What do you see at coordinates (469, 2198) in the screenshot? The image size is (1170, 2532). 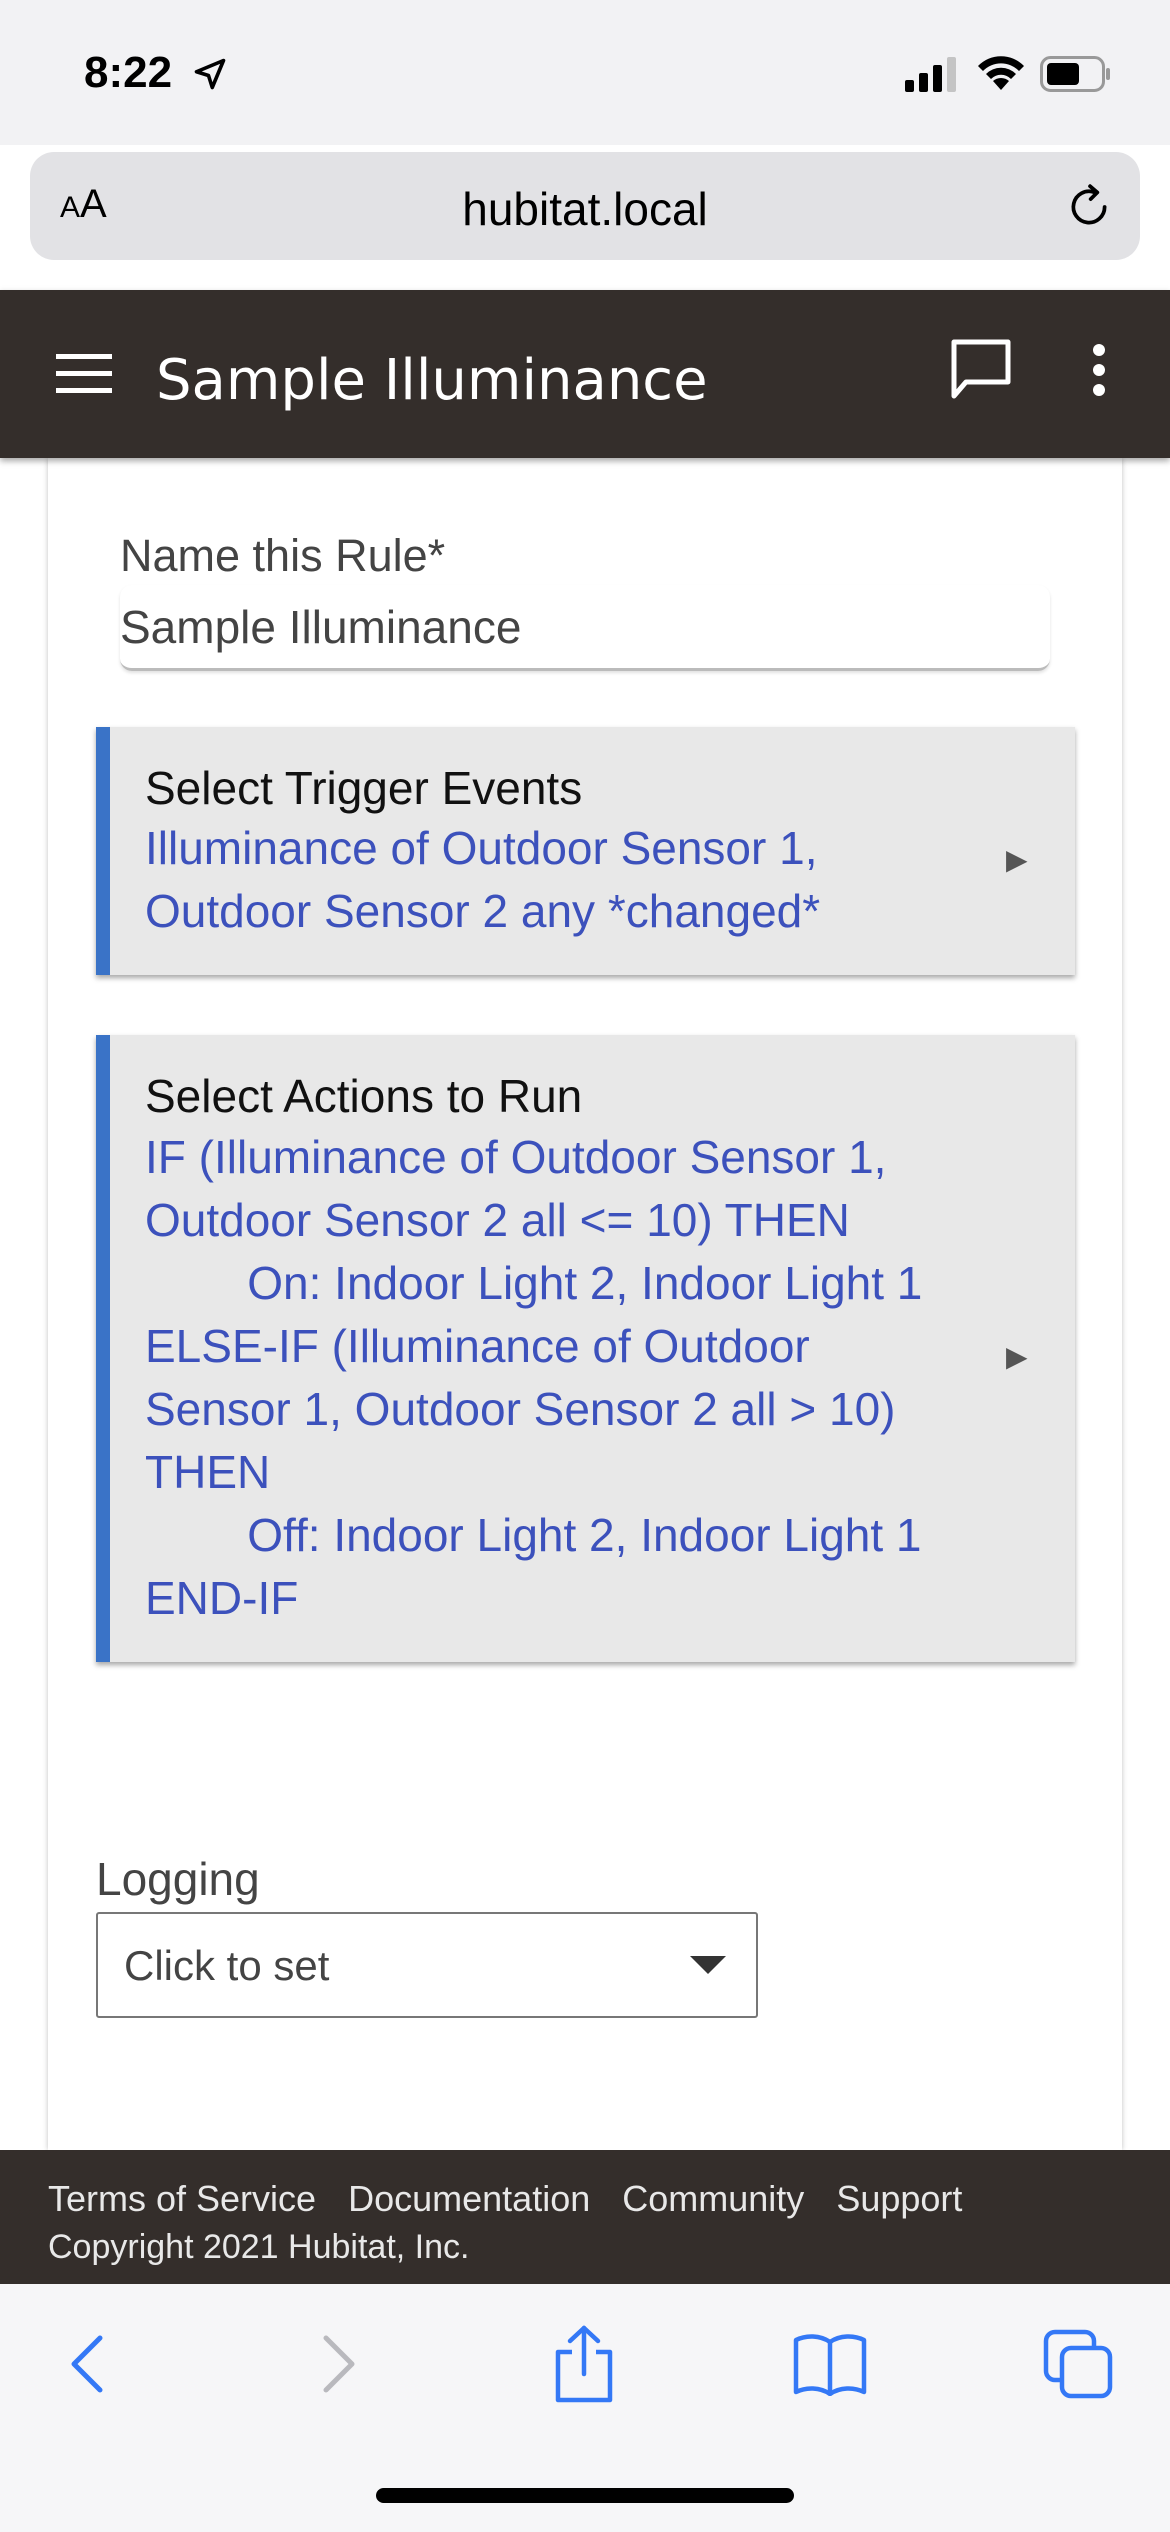 I see `footer-link-documentation: Documentation` at bounding box center [469, 2198].